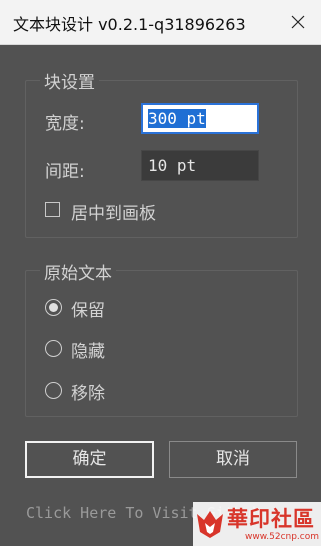 The image size is (321, 546). What do you see at coordinates (88, 391) in the screenshot?
I see `radio-remove-label: 移除` at bounding box center [88, 391].